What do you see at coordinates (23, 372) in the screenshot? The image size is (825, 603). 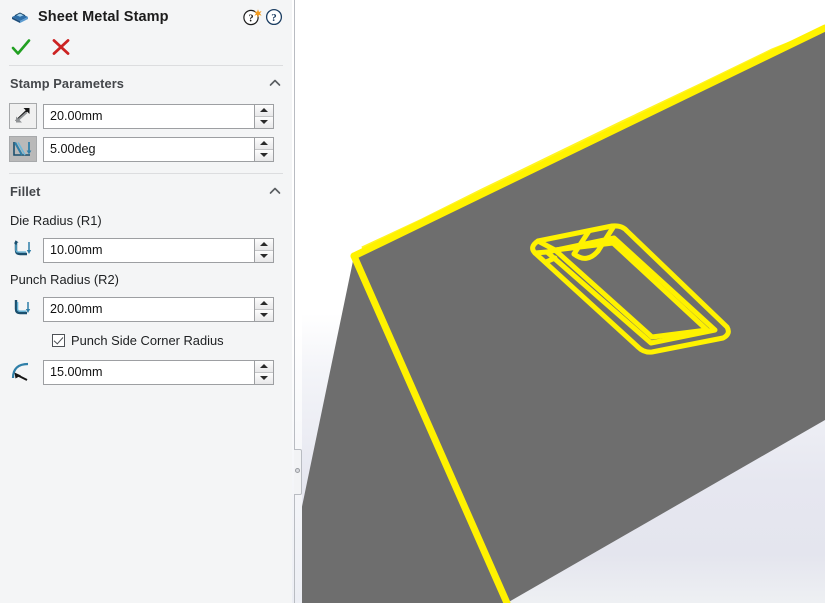 I see `corner-radius-icon` at bounding box center [23, 372].